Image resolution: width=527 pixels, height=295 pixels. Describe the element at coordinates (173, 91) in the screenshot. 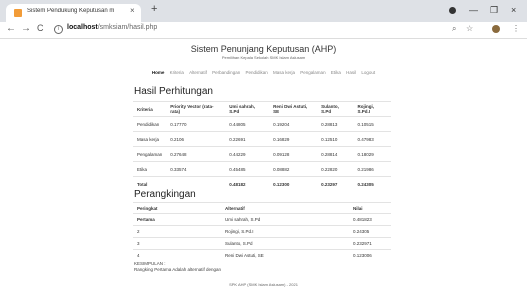

I see `hasil-section-title: Hasil Perhitungan` at that location.